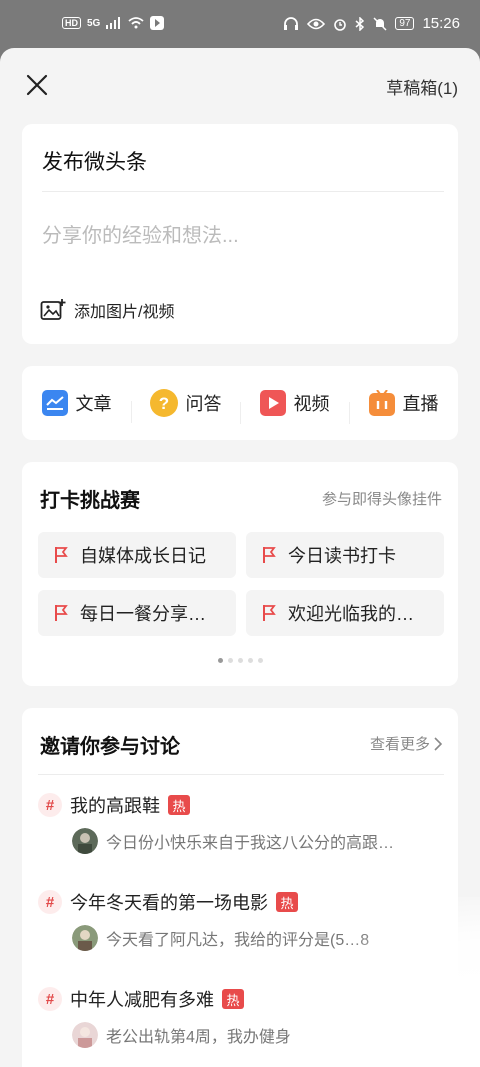 The image size is (480, 1067). Describe the element at coordinates (311, 404) in the screenshot. I see `type-label: 视频` at that location.